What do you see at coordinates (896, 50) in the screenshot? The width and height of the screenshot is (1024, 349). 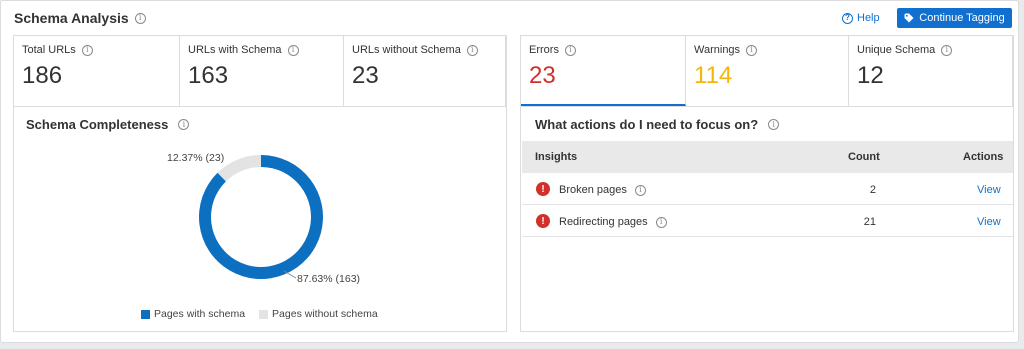 I see `metric-label: Unique Schema` at bounding box center [896, 50].